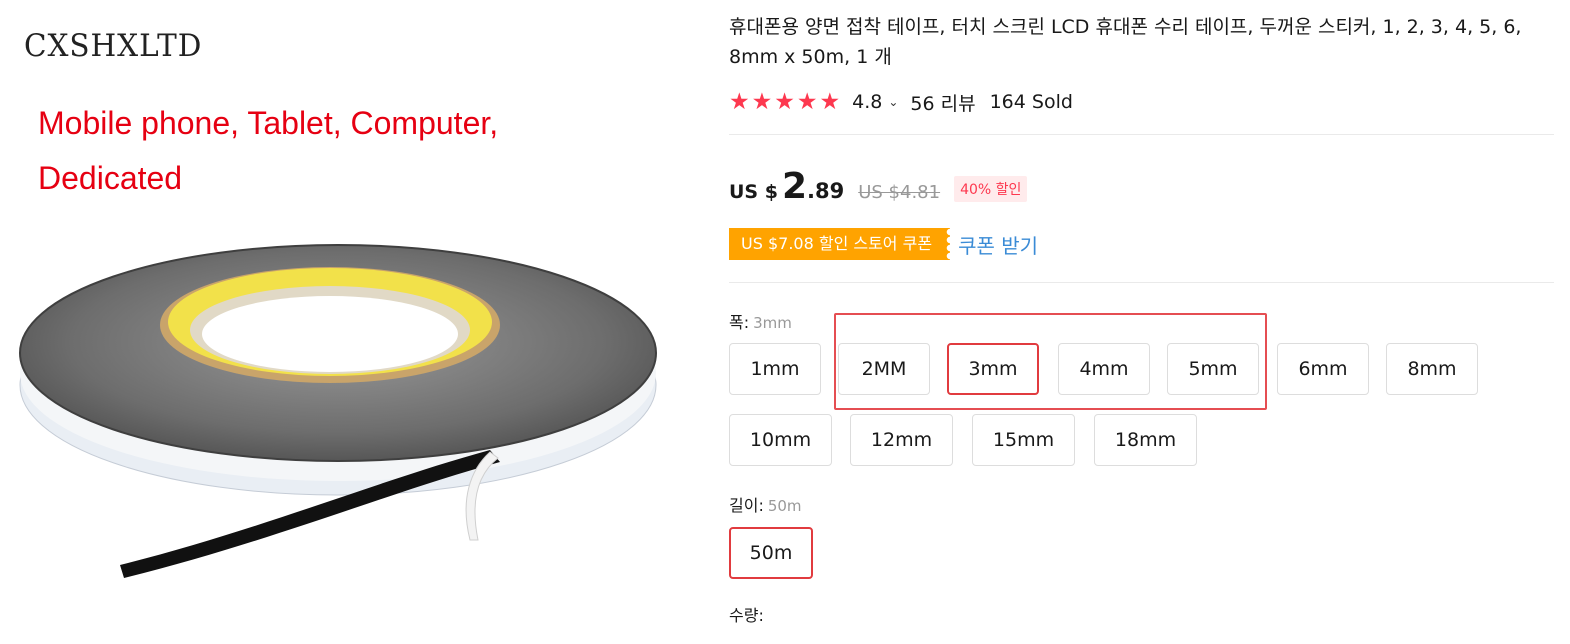 The height and width of the screenshot is (644, 1570). I want to click on width-option-2mm: 2MM, so click(884, 369).